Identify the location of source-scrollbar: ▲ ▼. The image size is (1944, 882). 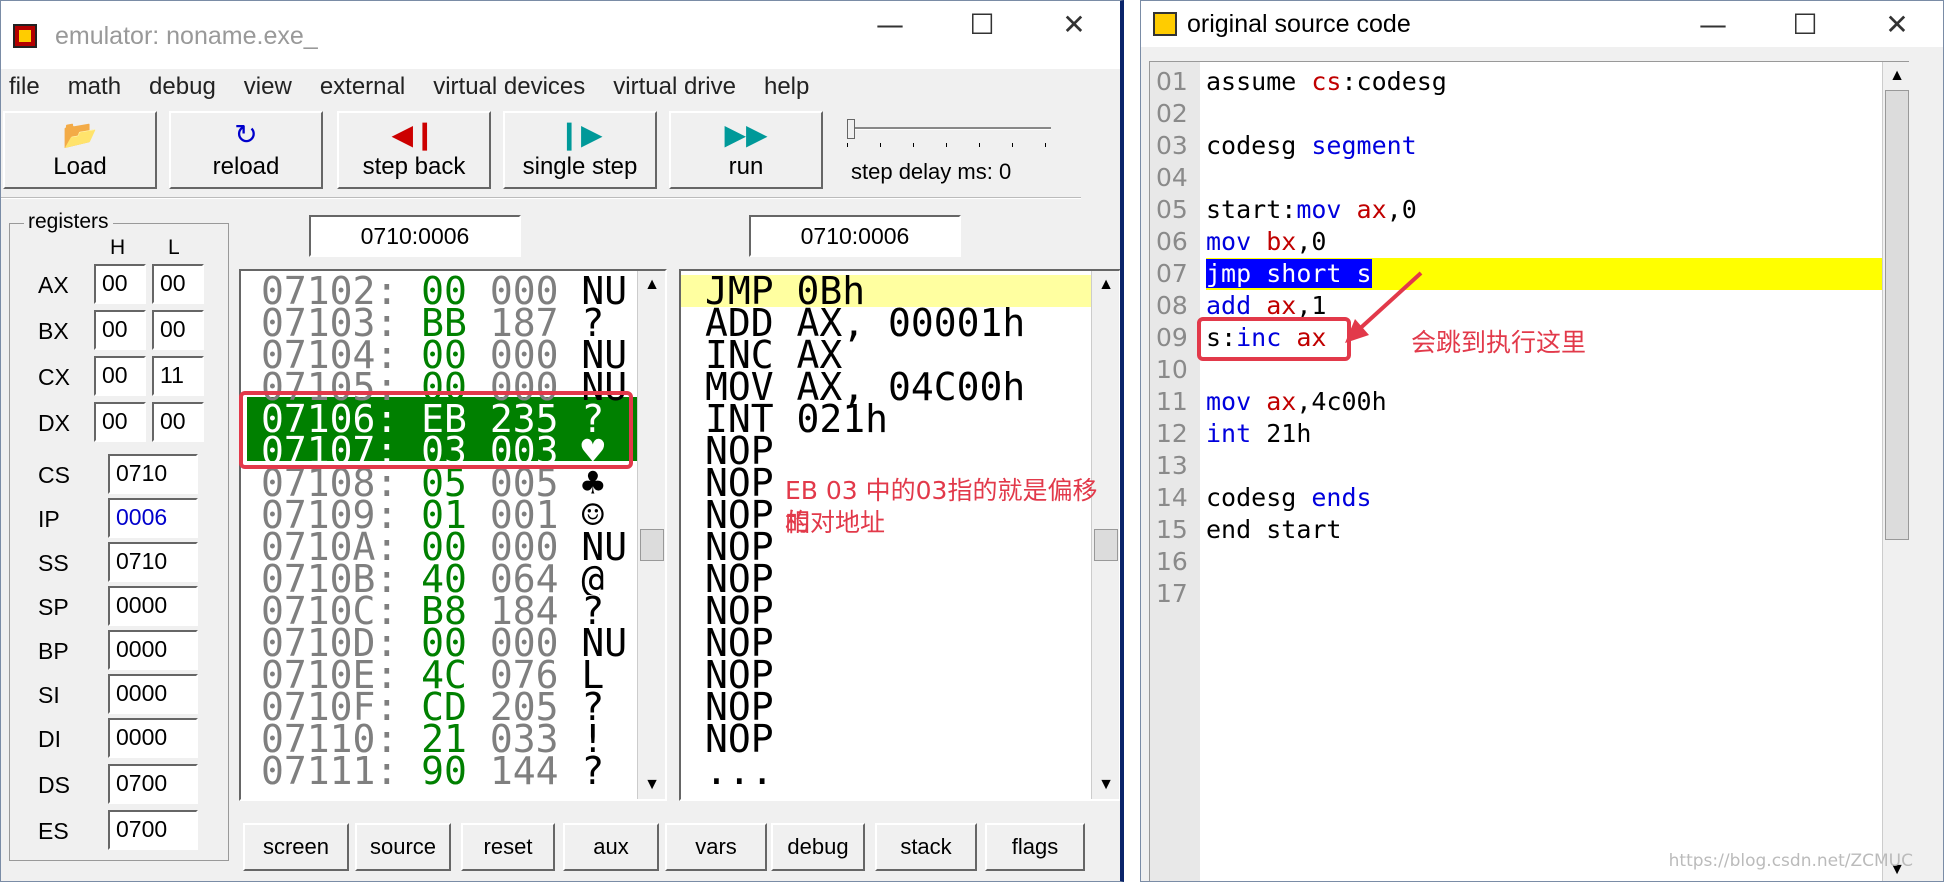
(1896, 471).